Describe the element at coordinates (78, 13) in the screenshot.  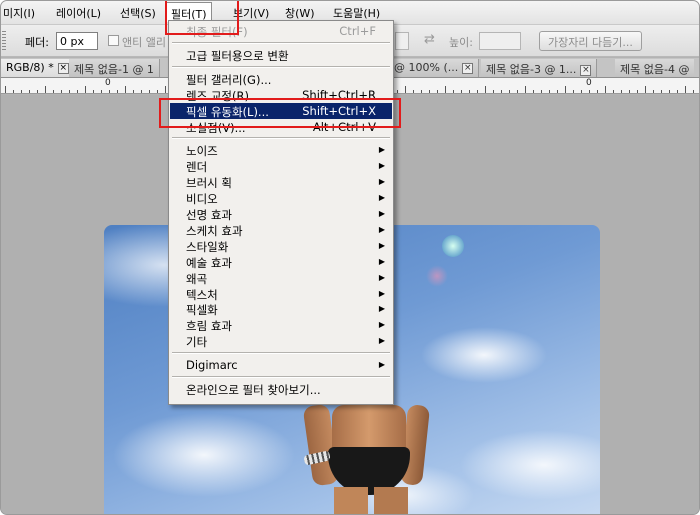
I see `menu-layer: 레이어(L)` at that location.